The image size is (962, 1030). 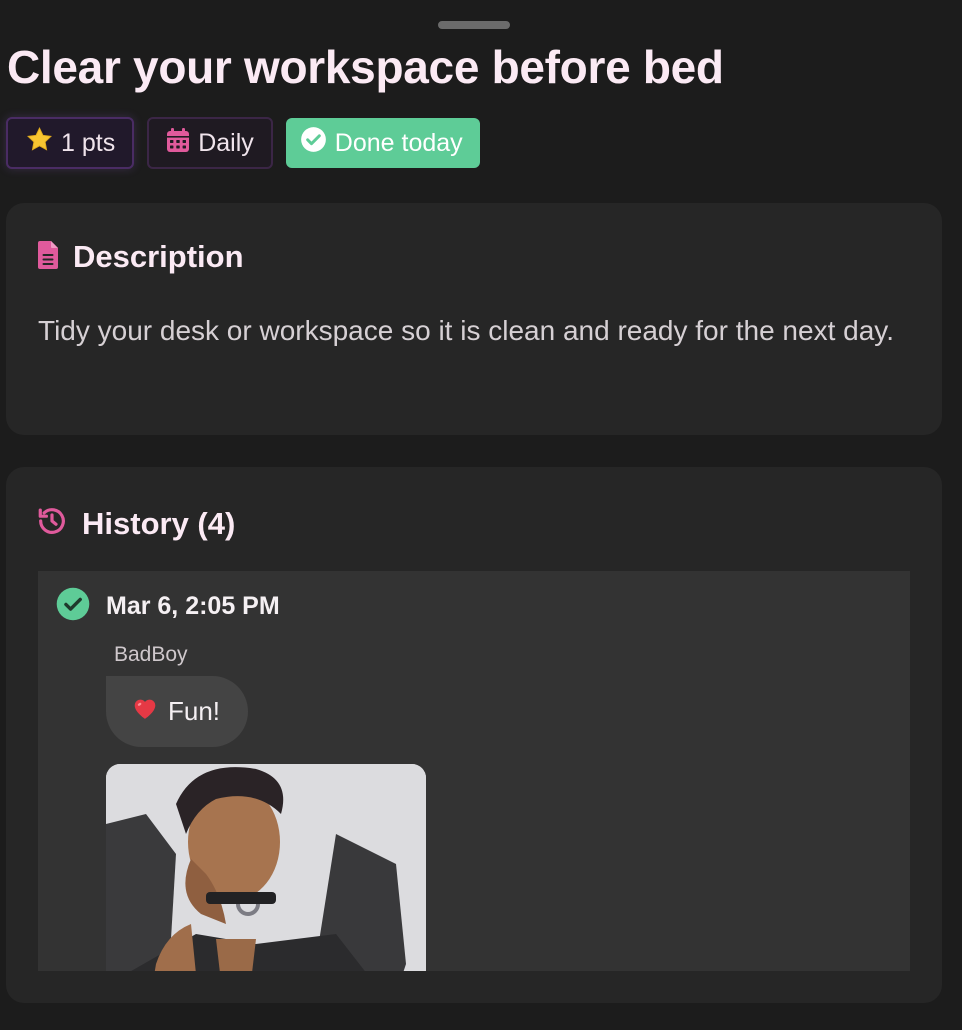 What do you see at coordinates (39, 143) in the screenshot?
I see `star-icon` at bounding box center [39, 143].